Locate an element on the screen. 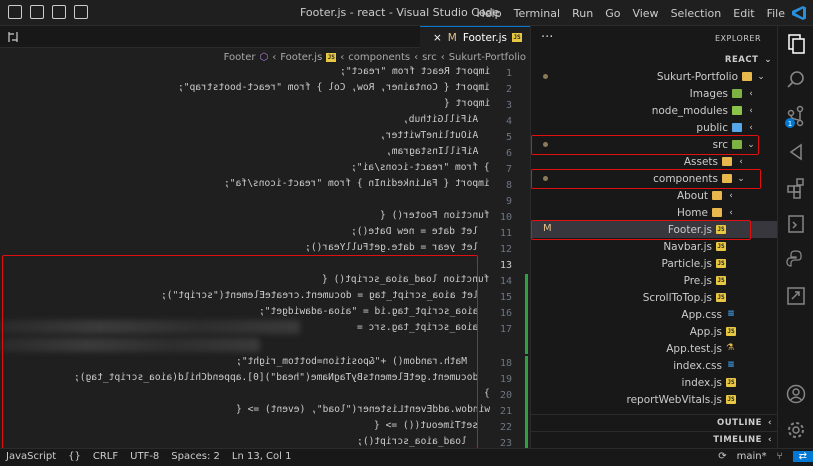  line-number: 2 is located at coordinates (508, 89).